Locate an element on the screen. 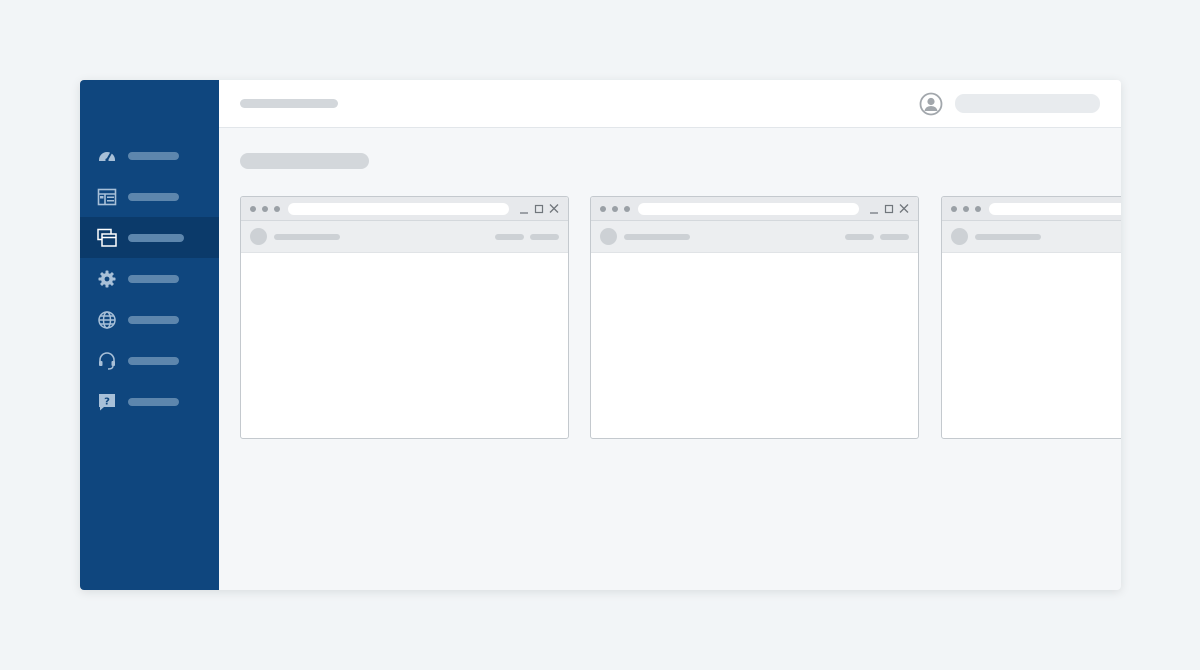  gear-icon is located at coordinates (107, 279).